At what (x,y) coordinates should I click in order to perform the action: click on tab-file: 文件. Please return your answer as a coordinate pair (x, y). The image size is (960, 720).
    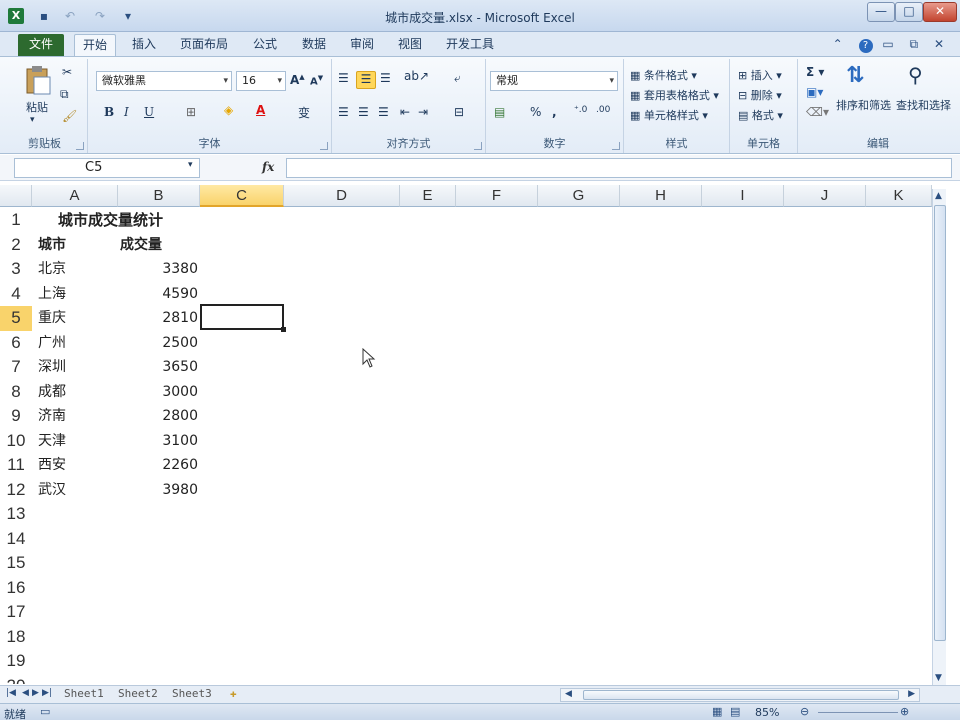
    Looking at the image, I should click on (41, 45).